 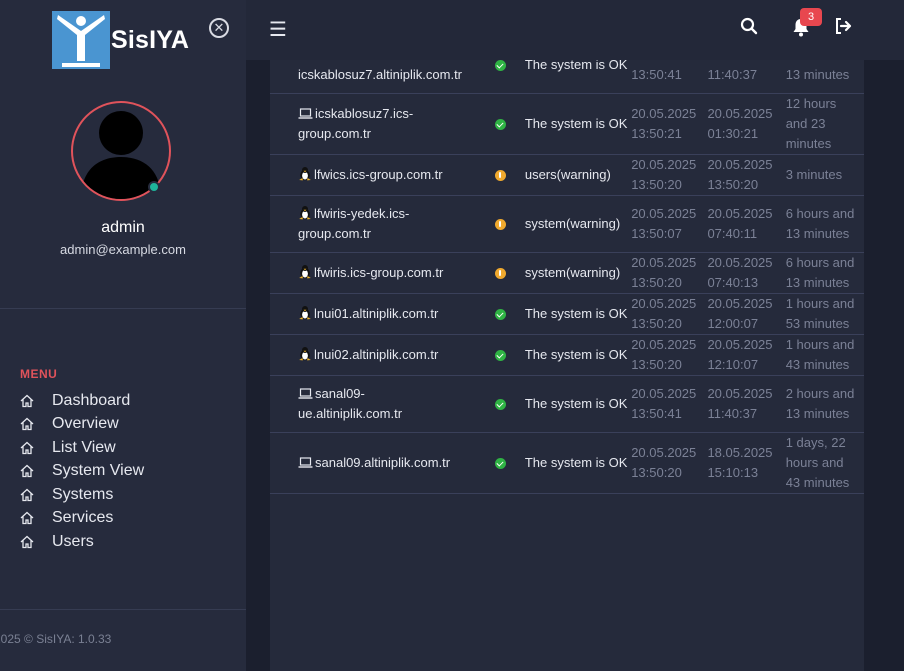 I want to click on notification-badge: 3, so click(x=811, y=17).